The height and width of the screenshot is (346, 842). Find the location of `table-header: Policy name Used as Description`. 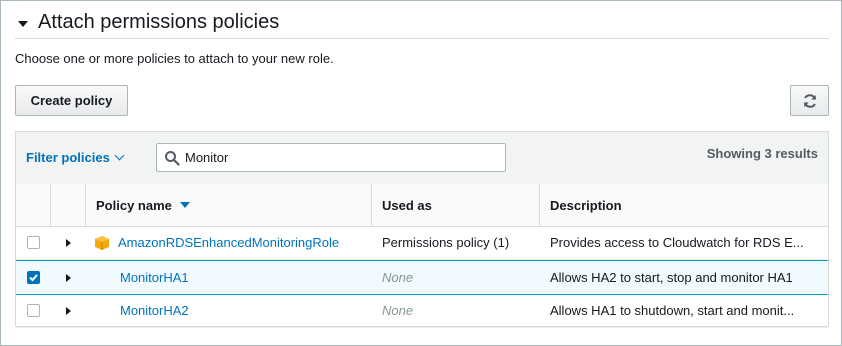

table-header: Policy name Used as Description is located at coordinates (422, 205).